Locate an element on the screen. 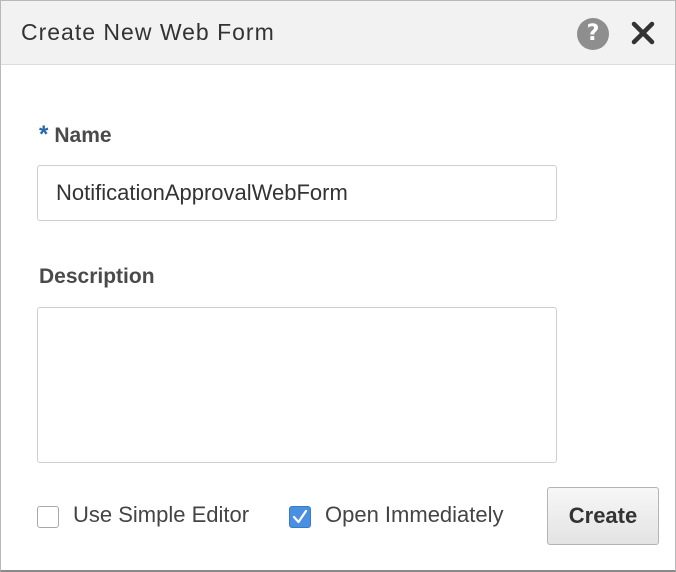 Image resolution: width=676 pixels, height=572 pixels. use-simple-editor-checkbox is located at coordinates (48, 517).